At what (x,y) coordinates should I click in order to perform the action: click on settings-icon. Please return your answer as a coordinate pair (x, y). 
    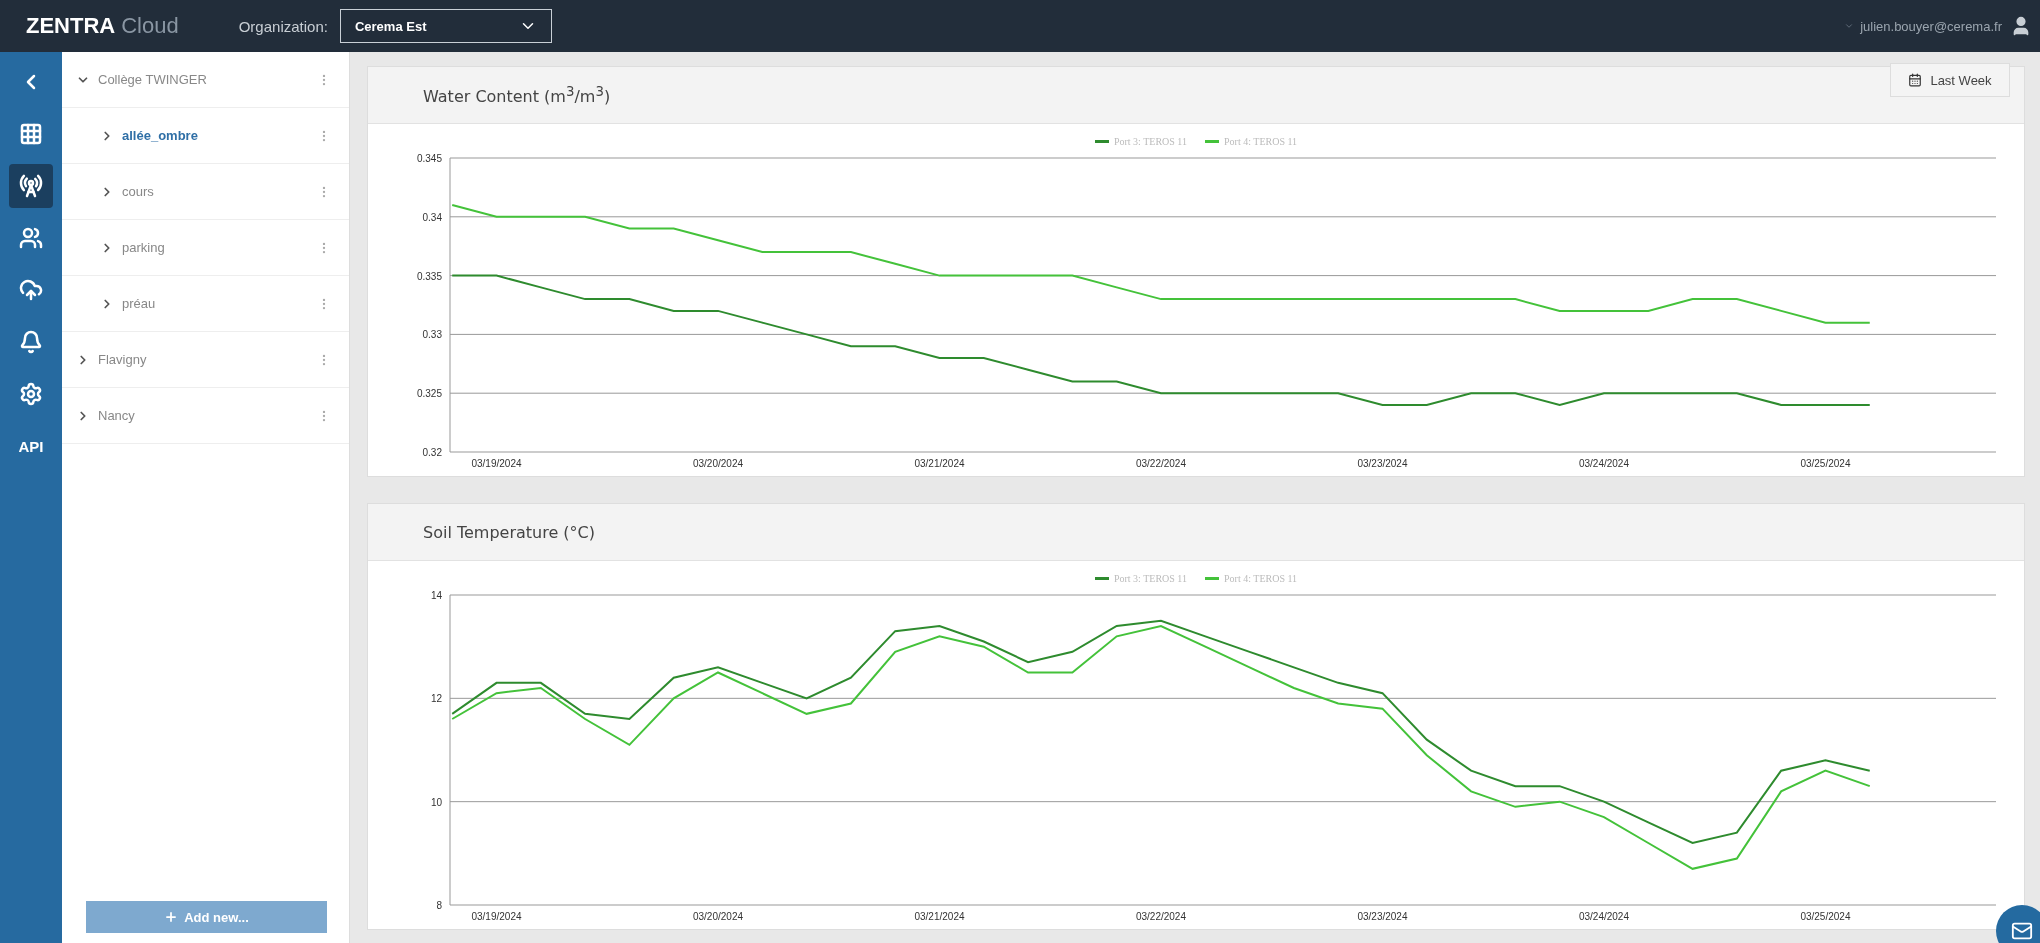
    Looking at the image, I should click on (31, 394).